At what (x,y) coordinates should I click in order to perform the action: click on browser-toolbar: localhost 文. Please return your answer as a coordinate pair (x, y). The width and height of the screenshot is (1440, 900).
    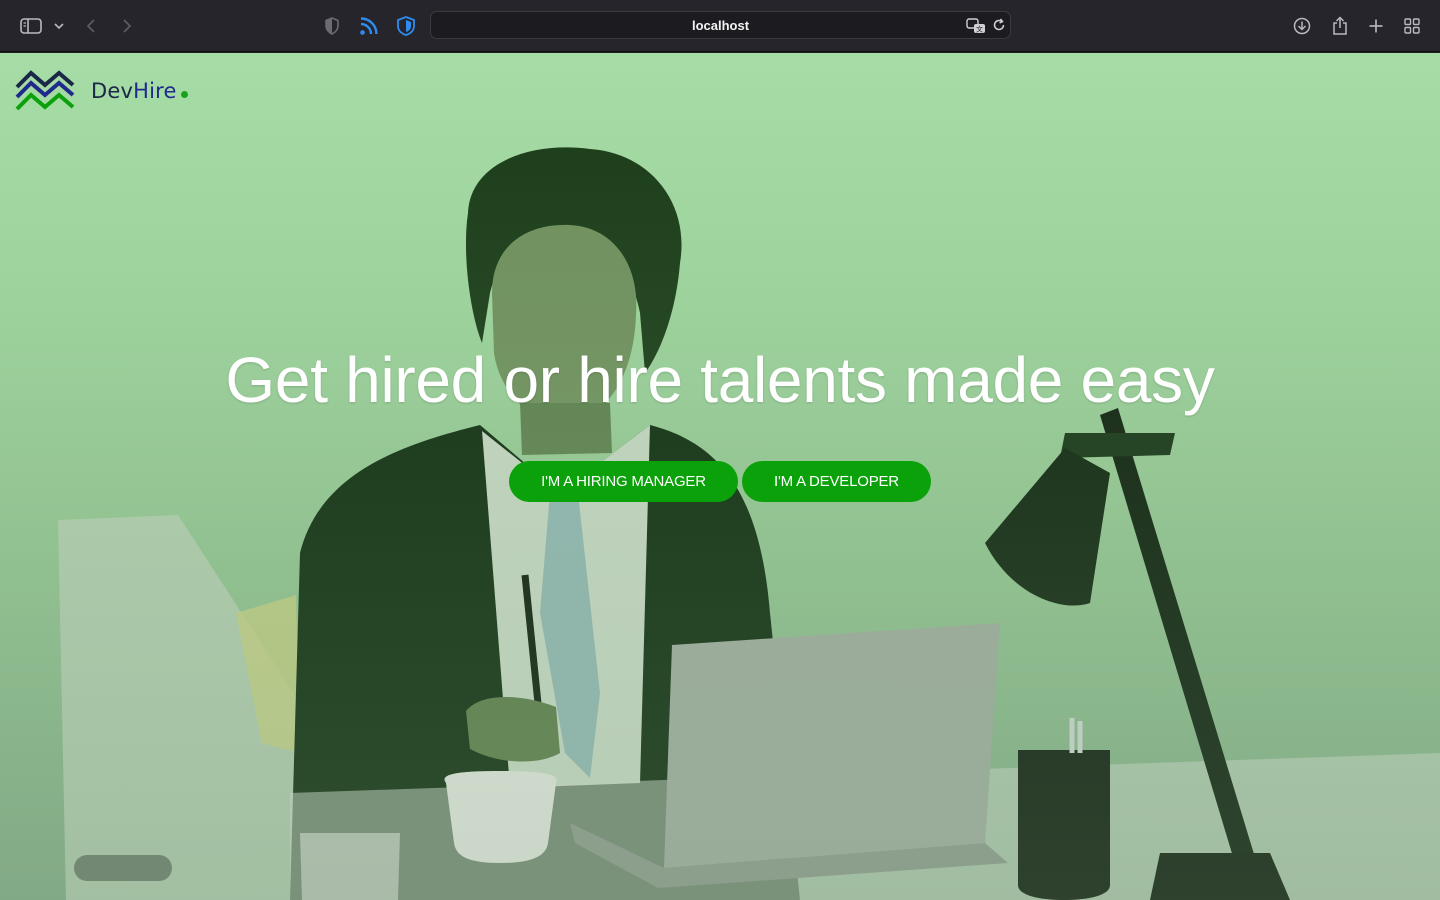
    Looking at the image, I should click on (720, 26).